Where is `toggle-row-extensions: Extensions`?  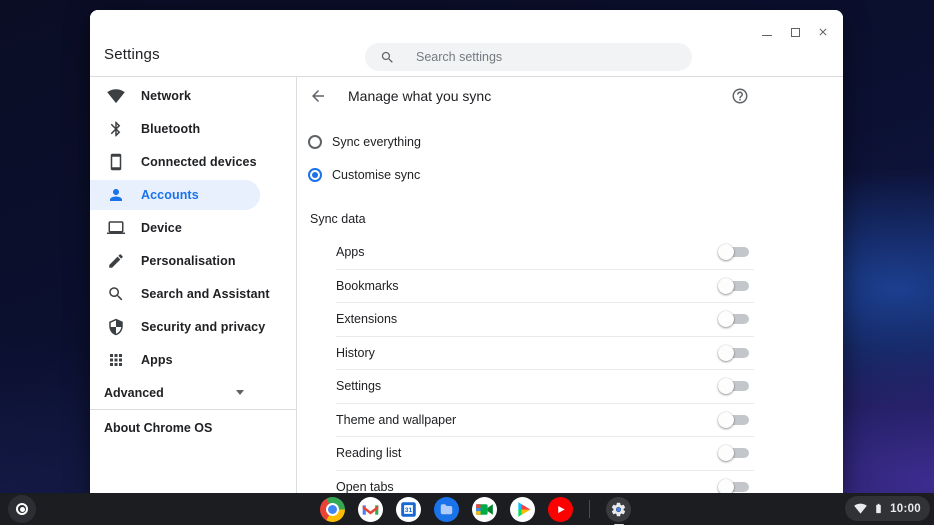
toggle-row-extensions: Extensions is located at coordinates (545, 319).